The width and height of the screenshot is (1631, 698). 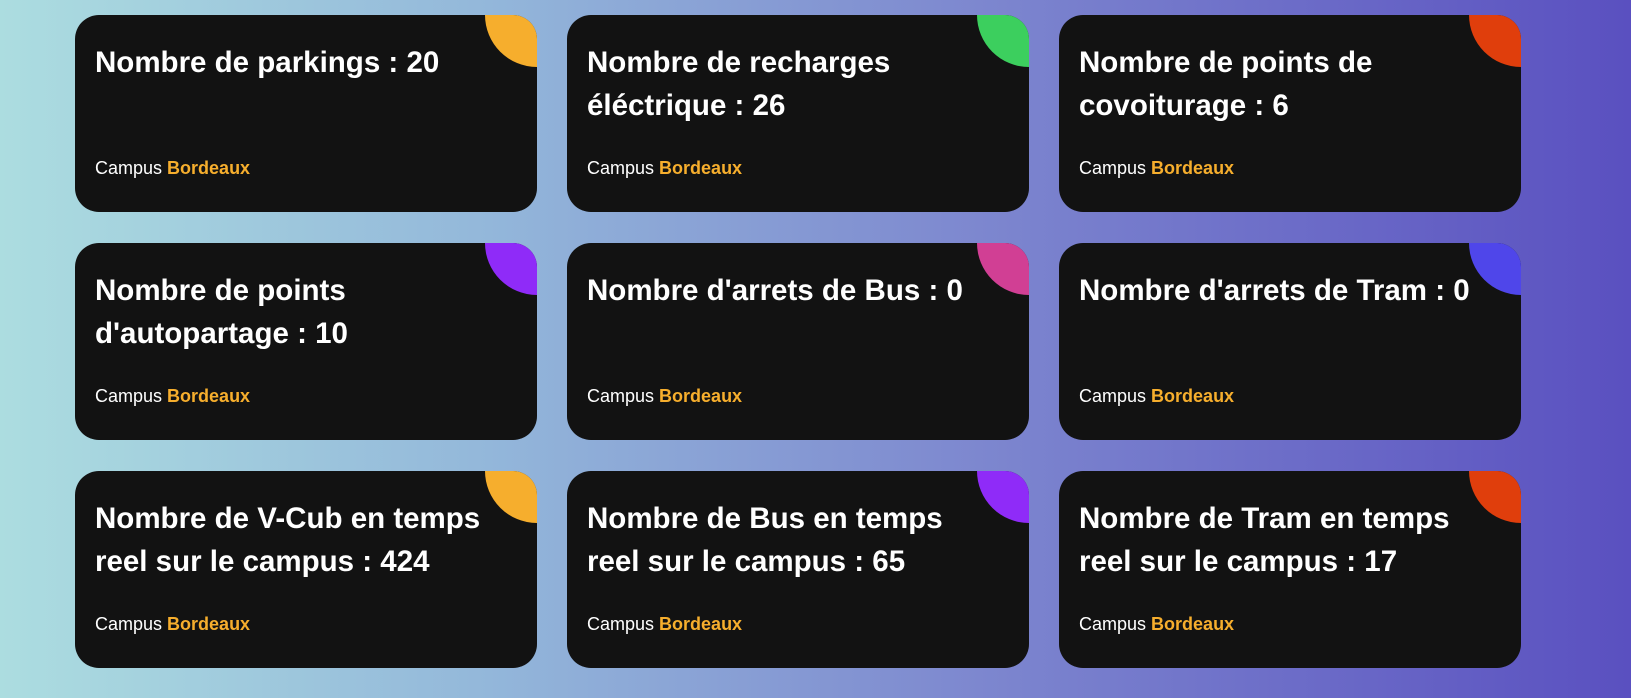 I want to click on stat-card-parkings: Nombre de parkings : 20 Campus Bordeaux, so click(x=306, y=113).